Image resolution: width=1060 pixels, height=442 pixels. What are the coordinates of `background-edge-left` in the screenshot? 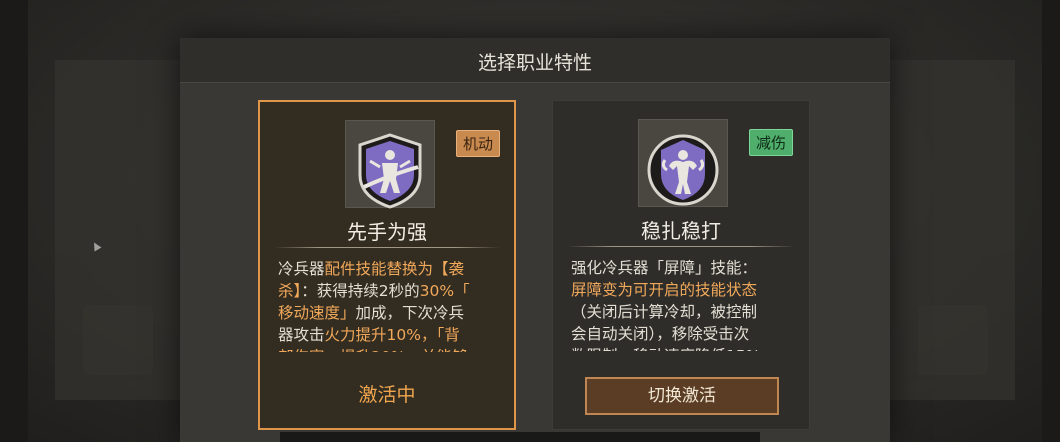 It's located at (14, 221).